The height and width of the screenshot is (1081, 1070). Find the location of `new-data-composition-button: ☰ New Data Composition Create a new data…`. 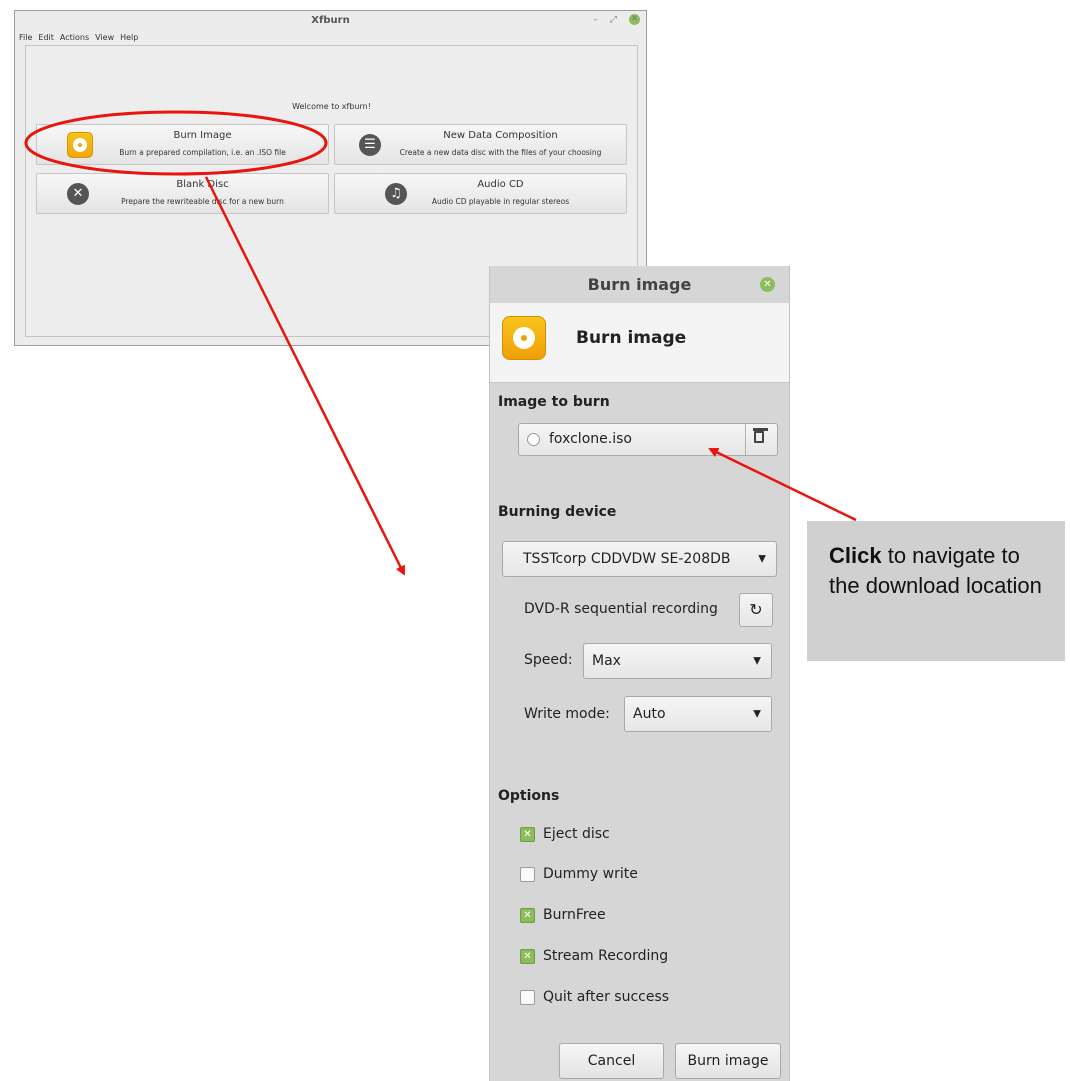

new-data-composition-button: ☰ New Data Composition Create a new data… is located at coordinates (480, 144).